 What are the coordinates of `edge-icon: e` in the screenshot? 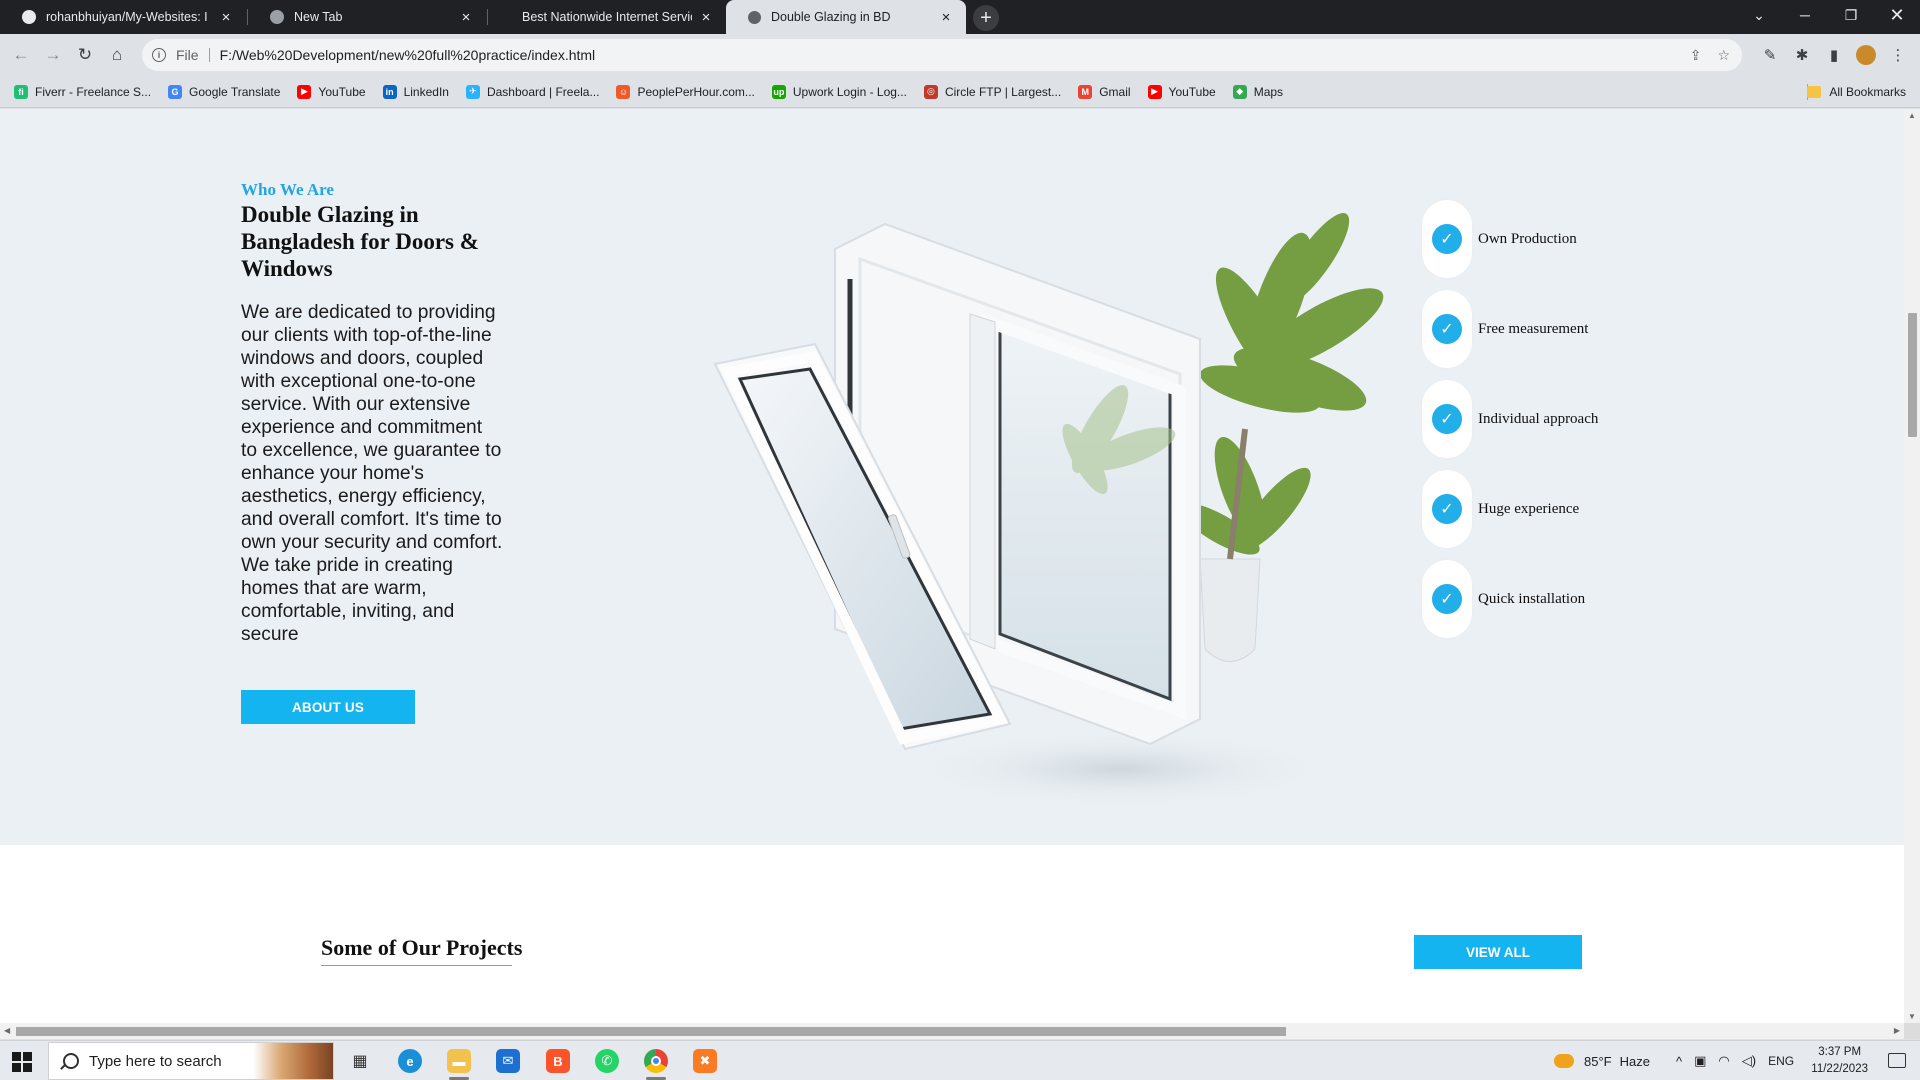 It's located at (410, 1061).